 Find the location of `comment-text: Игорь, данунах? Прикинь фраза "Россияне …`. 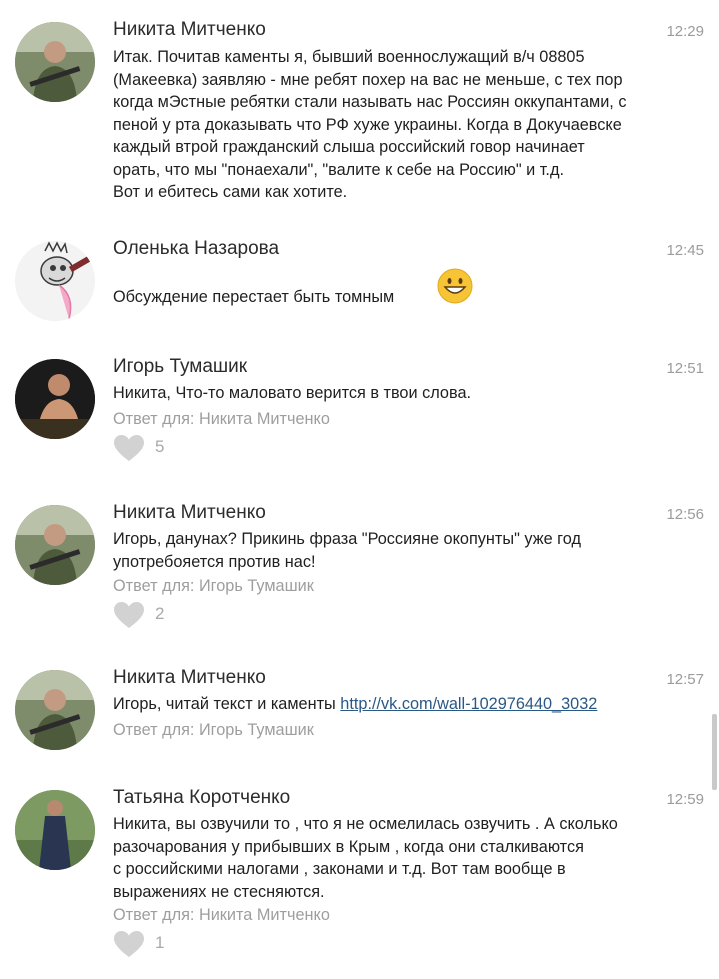

comment-text: Игорь, данунах? Прикинь фраза "Россияне … is located at coordinates (347, 550).